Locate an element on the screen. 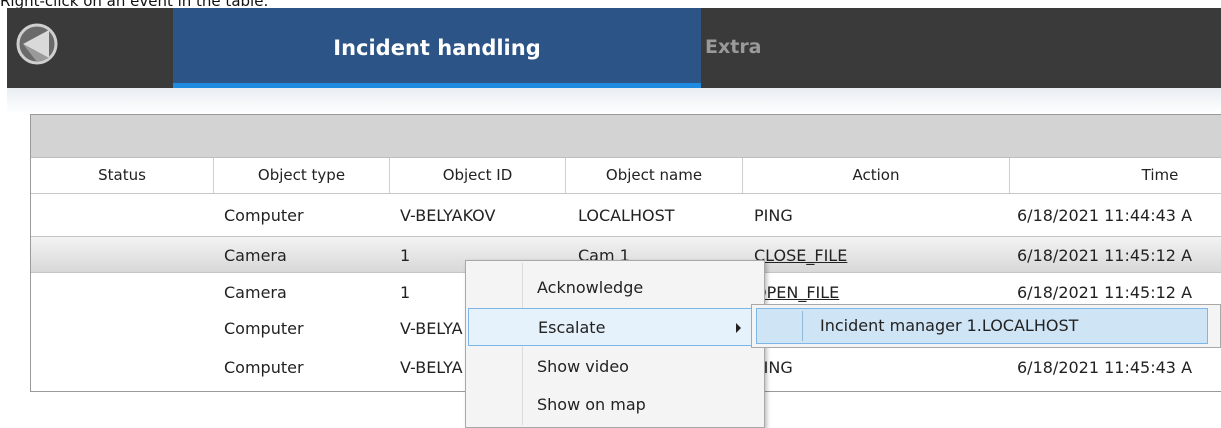 This screenshot has width=1221, height=428. cell-action: CLOSE_FILE is located at coordinates (801, 255).